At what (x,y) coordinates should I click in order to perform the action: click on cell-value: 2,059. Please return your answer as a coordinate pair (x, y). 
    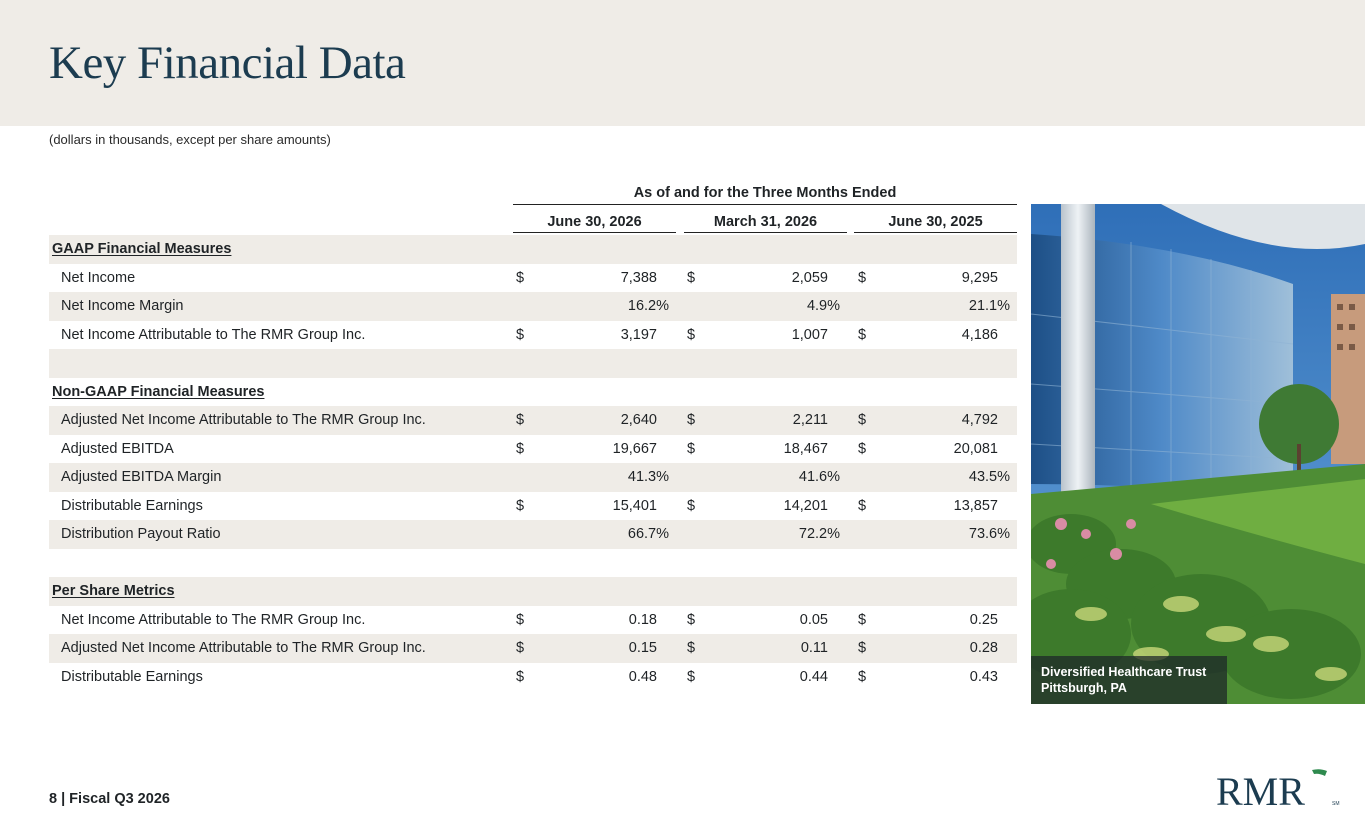
    Looking at the image, I should click on (809, 277).